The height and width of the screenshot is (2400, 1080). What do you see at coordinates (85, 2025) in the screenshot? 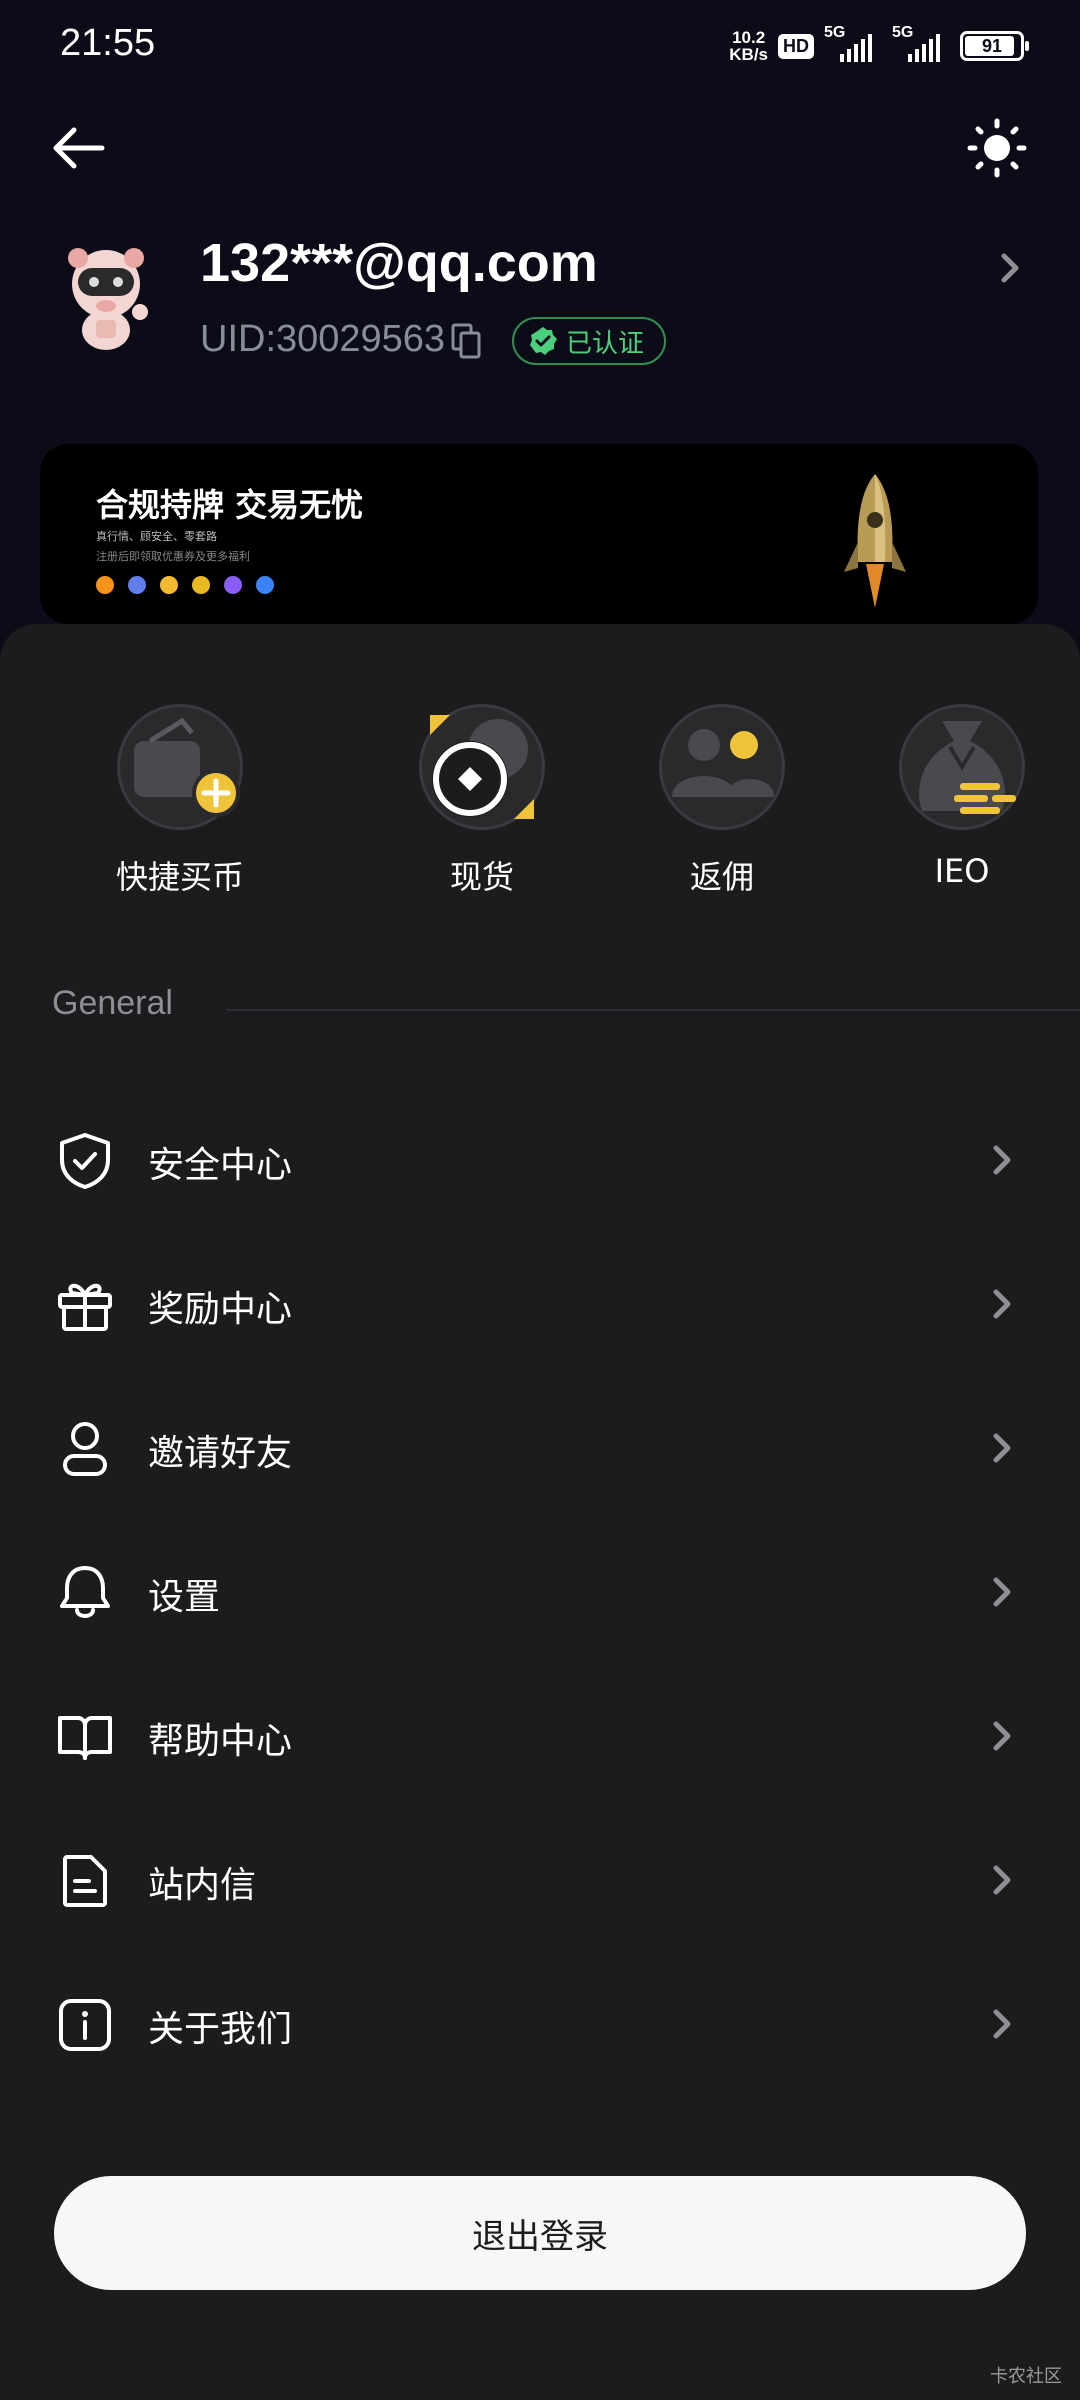
I see `info-icon` at bounding box center [85, 2025].